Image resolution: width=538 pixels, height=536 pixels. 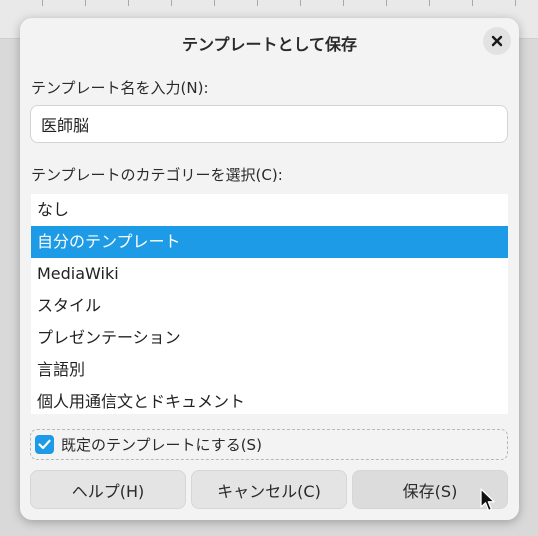 What do you see at coordinates (269, 124) in the screenshot?
I see `template-name-input: 医師脳` at bounding box center [269, 124].